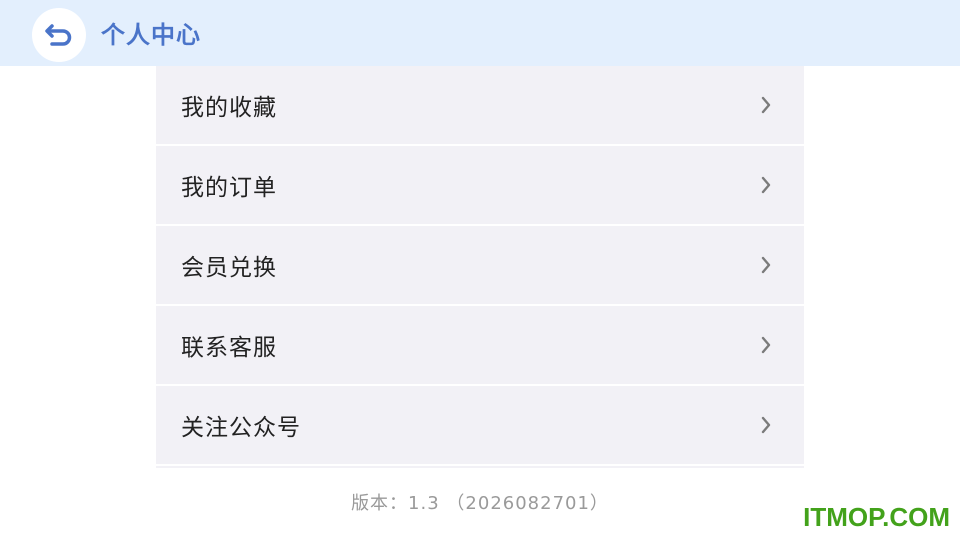 The height and width of the screenshot is (540, 960). What do you see at coordinates (480, 186) in the screenshot?
I see `menu-item-orders: 我的订单` at bounding box center [480, 186].